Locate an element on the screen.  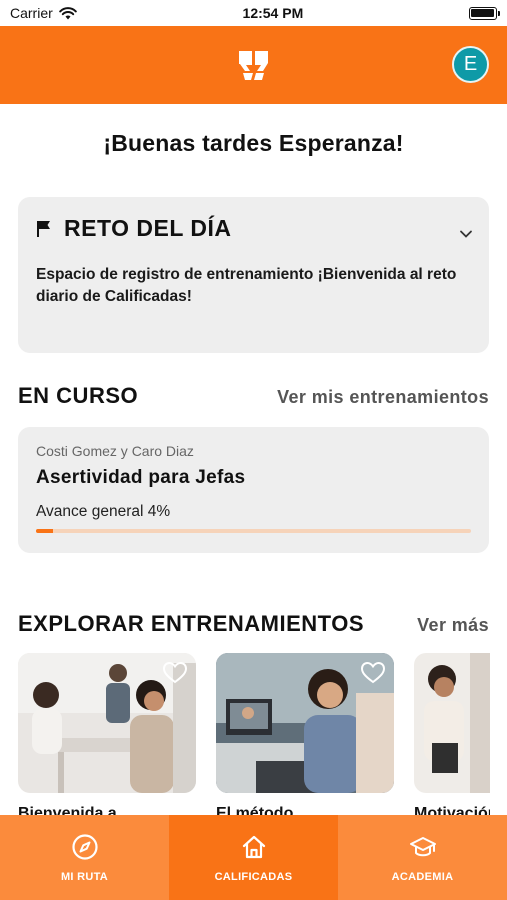
graduation-cap-icon is located at coordinates (422, 846).